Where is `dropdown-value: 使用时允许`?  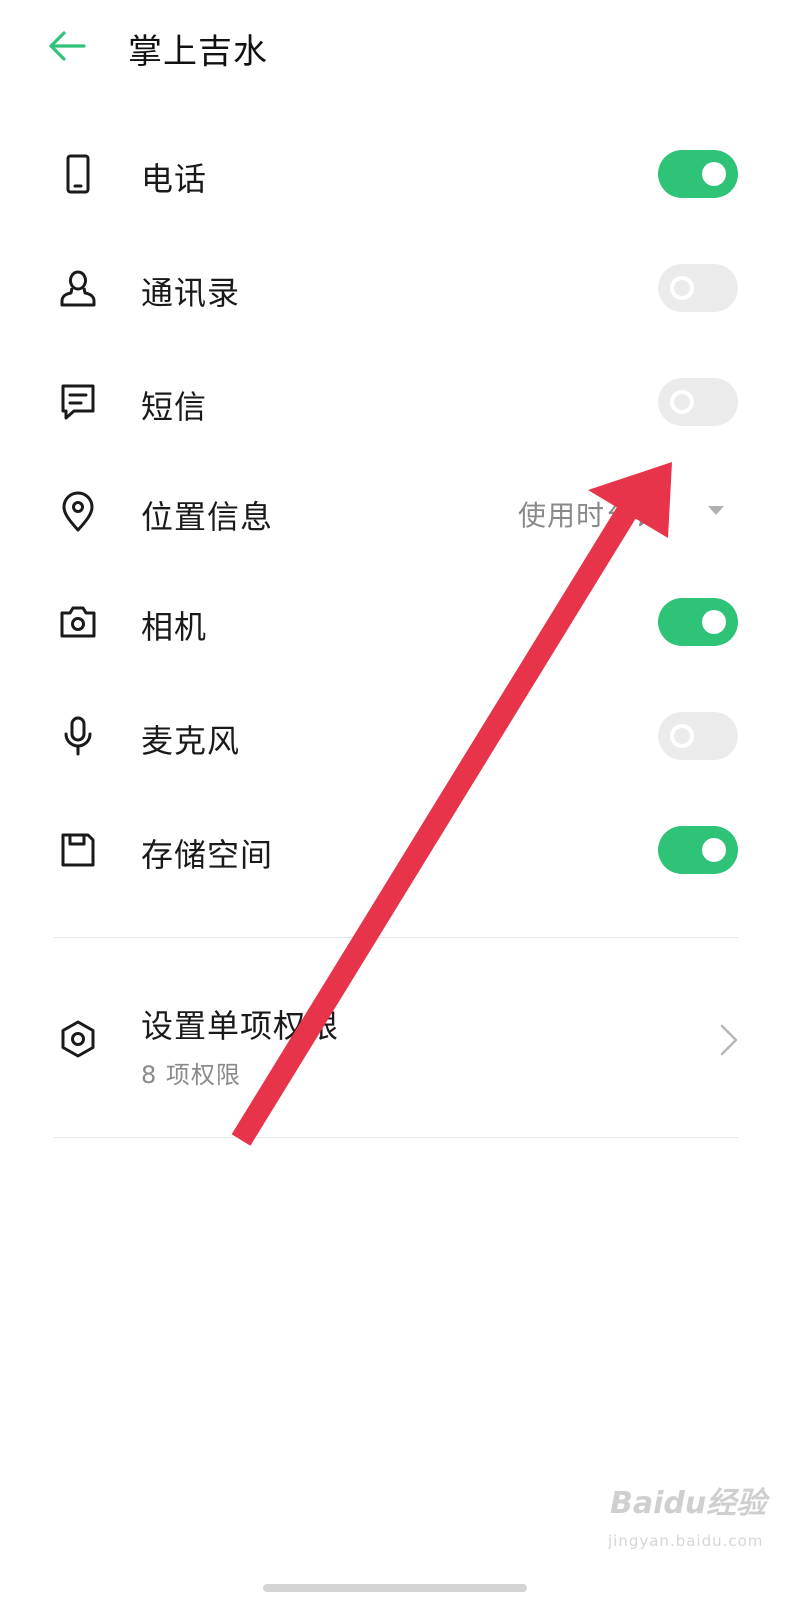 dropdown-value: 使用时允许 is located at coordinates (591, 515).